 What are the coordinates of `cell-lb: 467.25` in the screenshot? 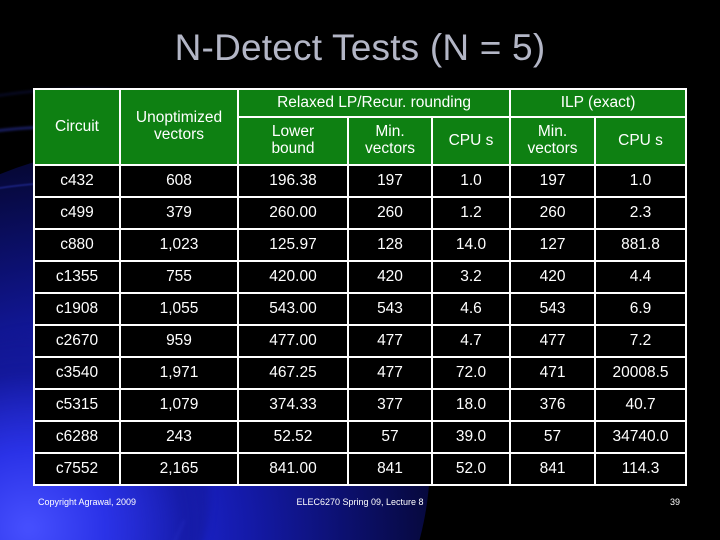 It's located at (293, 373).